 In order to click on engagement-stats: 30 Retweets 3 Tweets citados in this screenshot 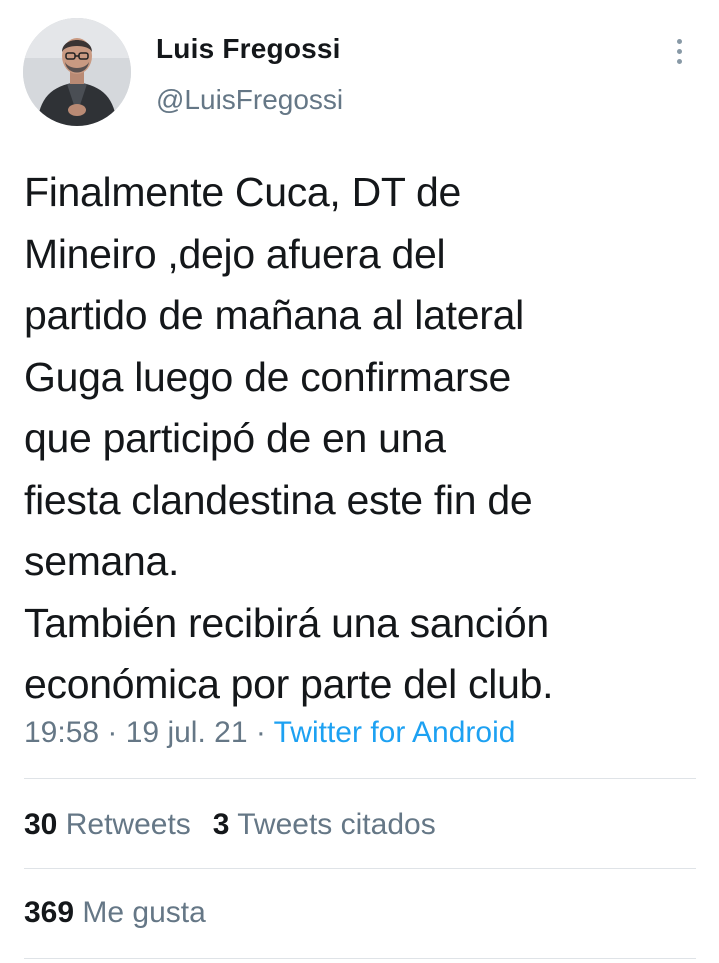, I will do `click(230, 825)`.